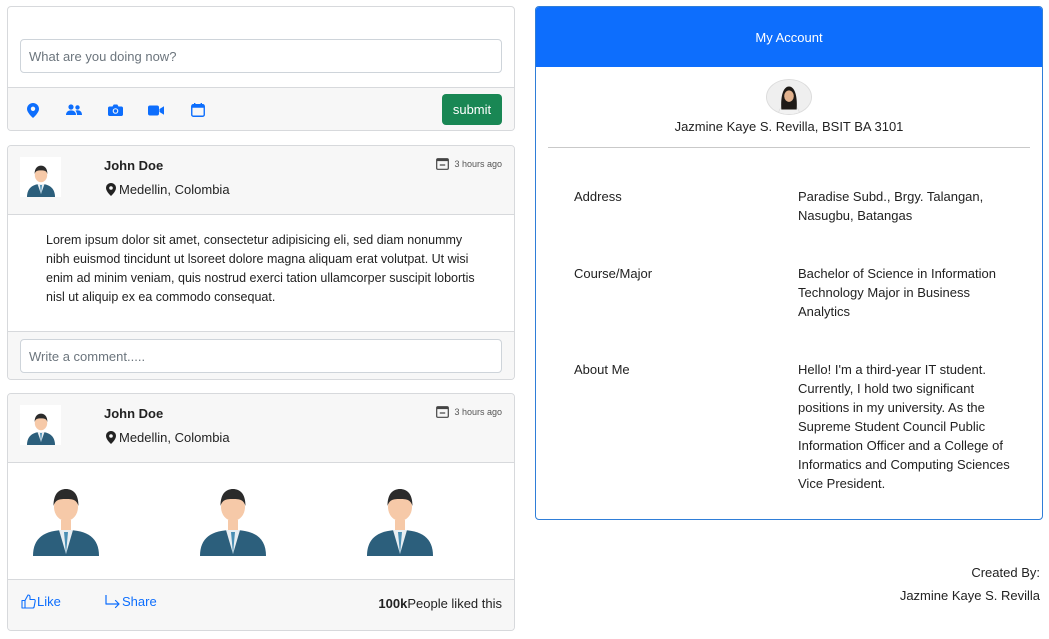 The width and height of the screenshot is (1049, 639). I want to click on created-by-label: Created By:, so click(1005, 572).